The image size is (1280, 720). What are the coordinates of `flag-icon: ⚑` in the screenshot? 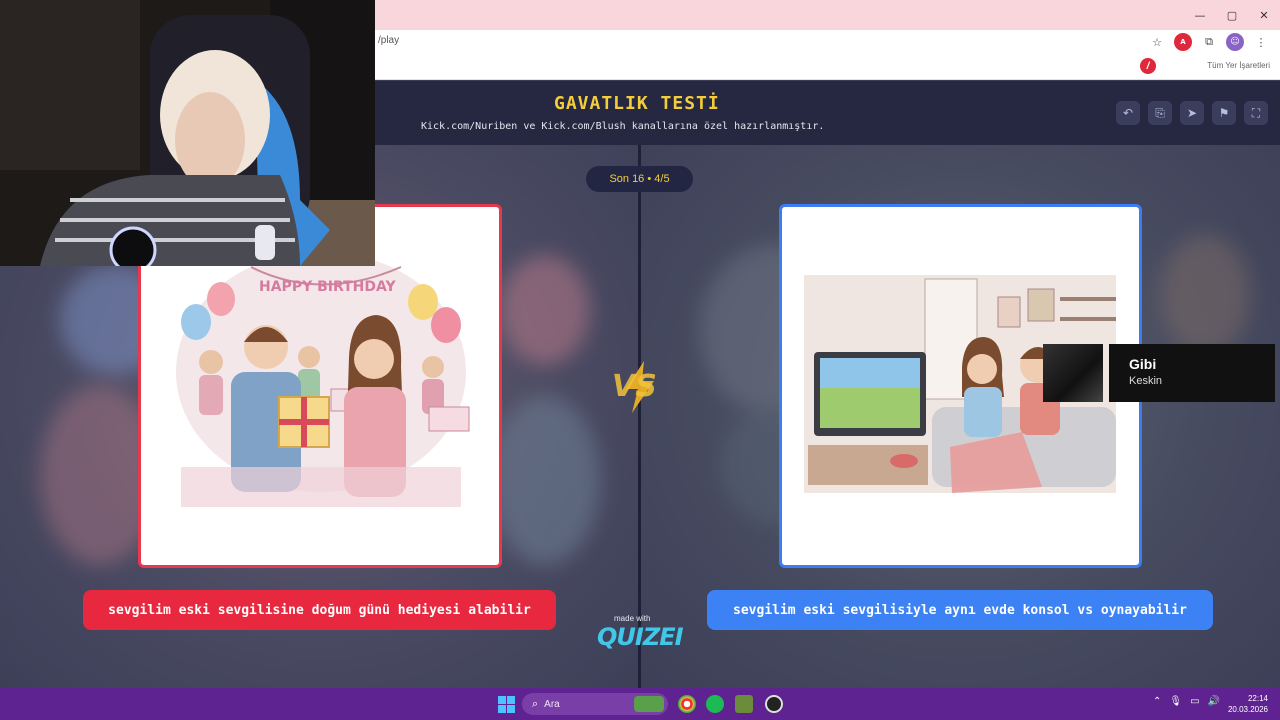 It's located at (1224, 113).